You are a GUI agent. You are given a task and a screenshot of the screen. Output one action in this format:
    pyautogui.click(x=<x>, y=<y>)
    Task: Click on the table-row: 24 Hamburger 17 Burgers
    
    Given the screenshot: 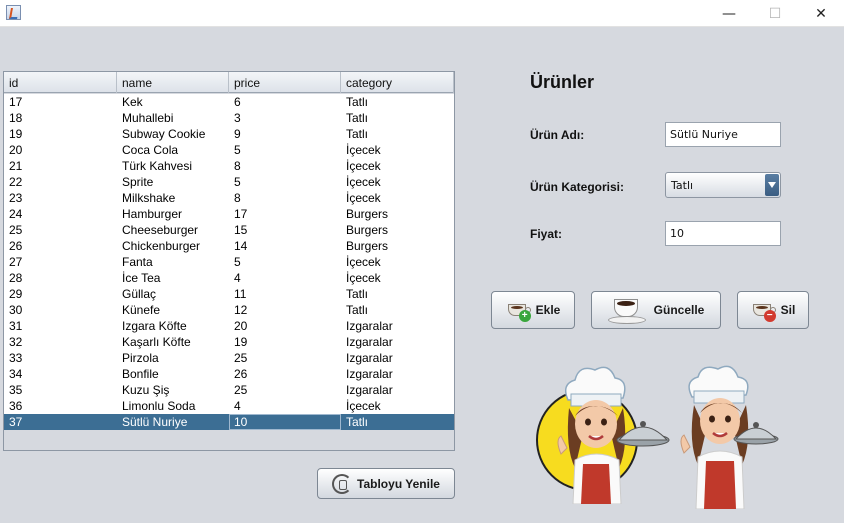 What is the action you would take?
    pyautogui.click(x=229, y=214)
    